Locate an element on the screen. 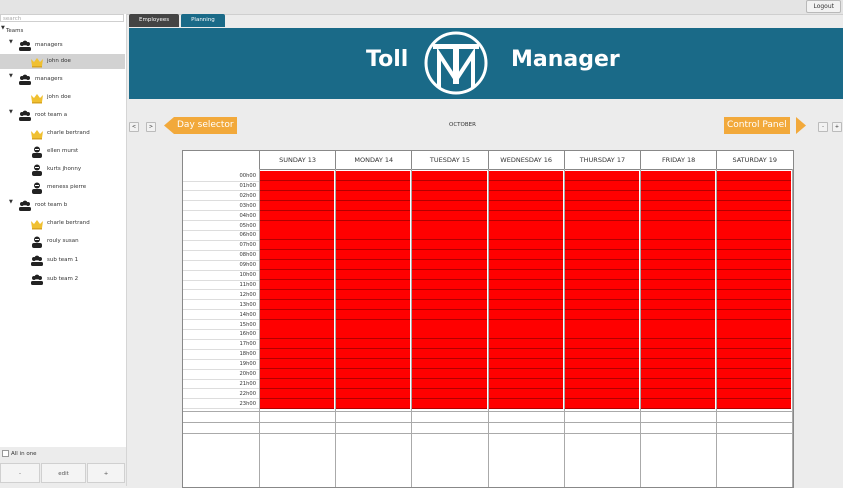 Image resolution: width=843 pixels, height=488 pixels. expand-toggle-icon: ▼ is located at coordinates (11, 112).